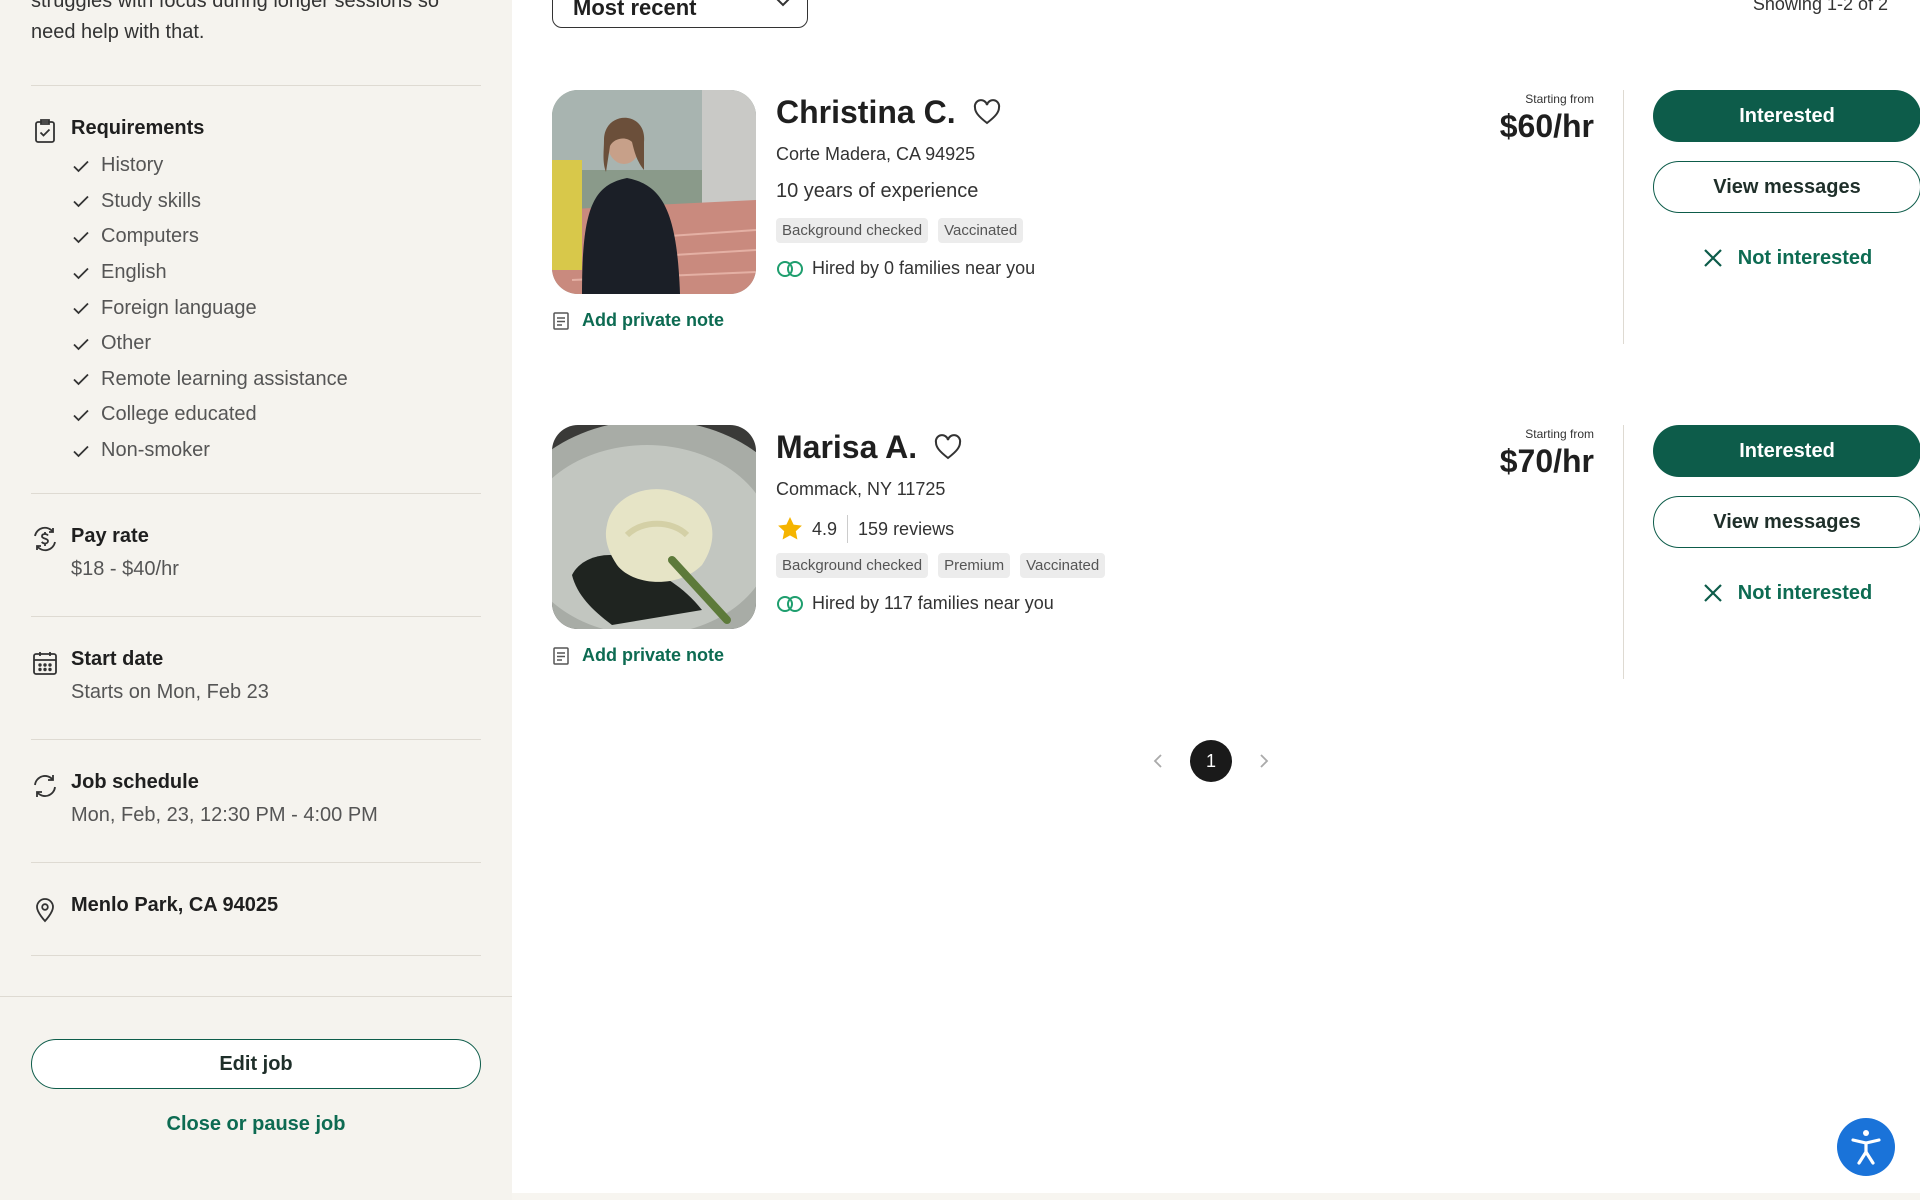  I want to click on close-or-pause-job-link: Close or pause job, so click(256, 1124).